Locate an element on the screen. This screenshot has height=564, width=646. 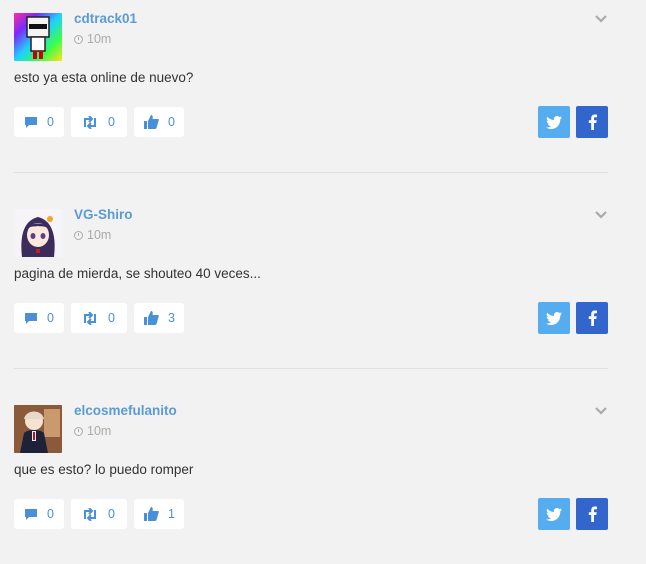
like-count: 1 is located at coordinates (171, 514).